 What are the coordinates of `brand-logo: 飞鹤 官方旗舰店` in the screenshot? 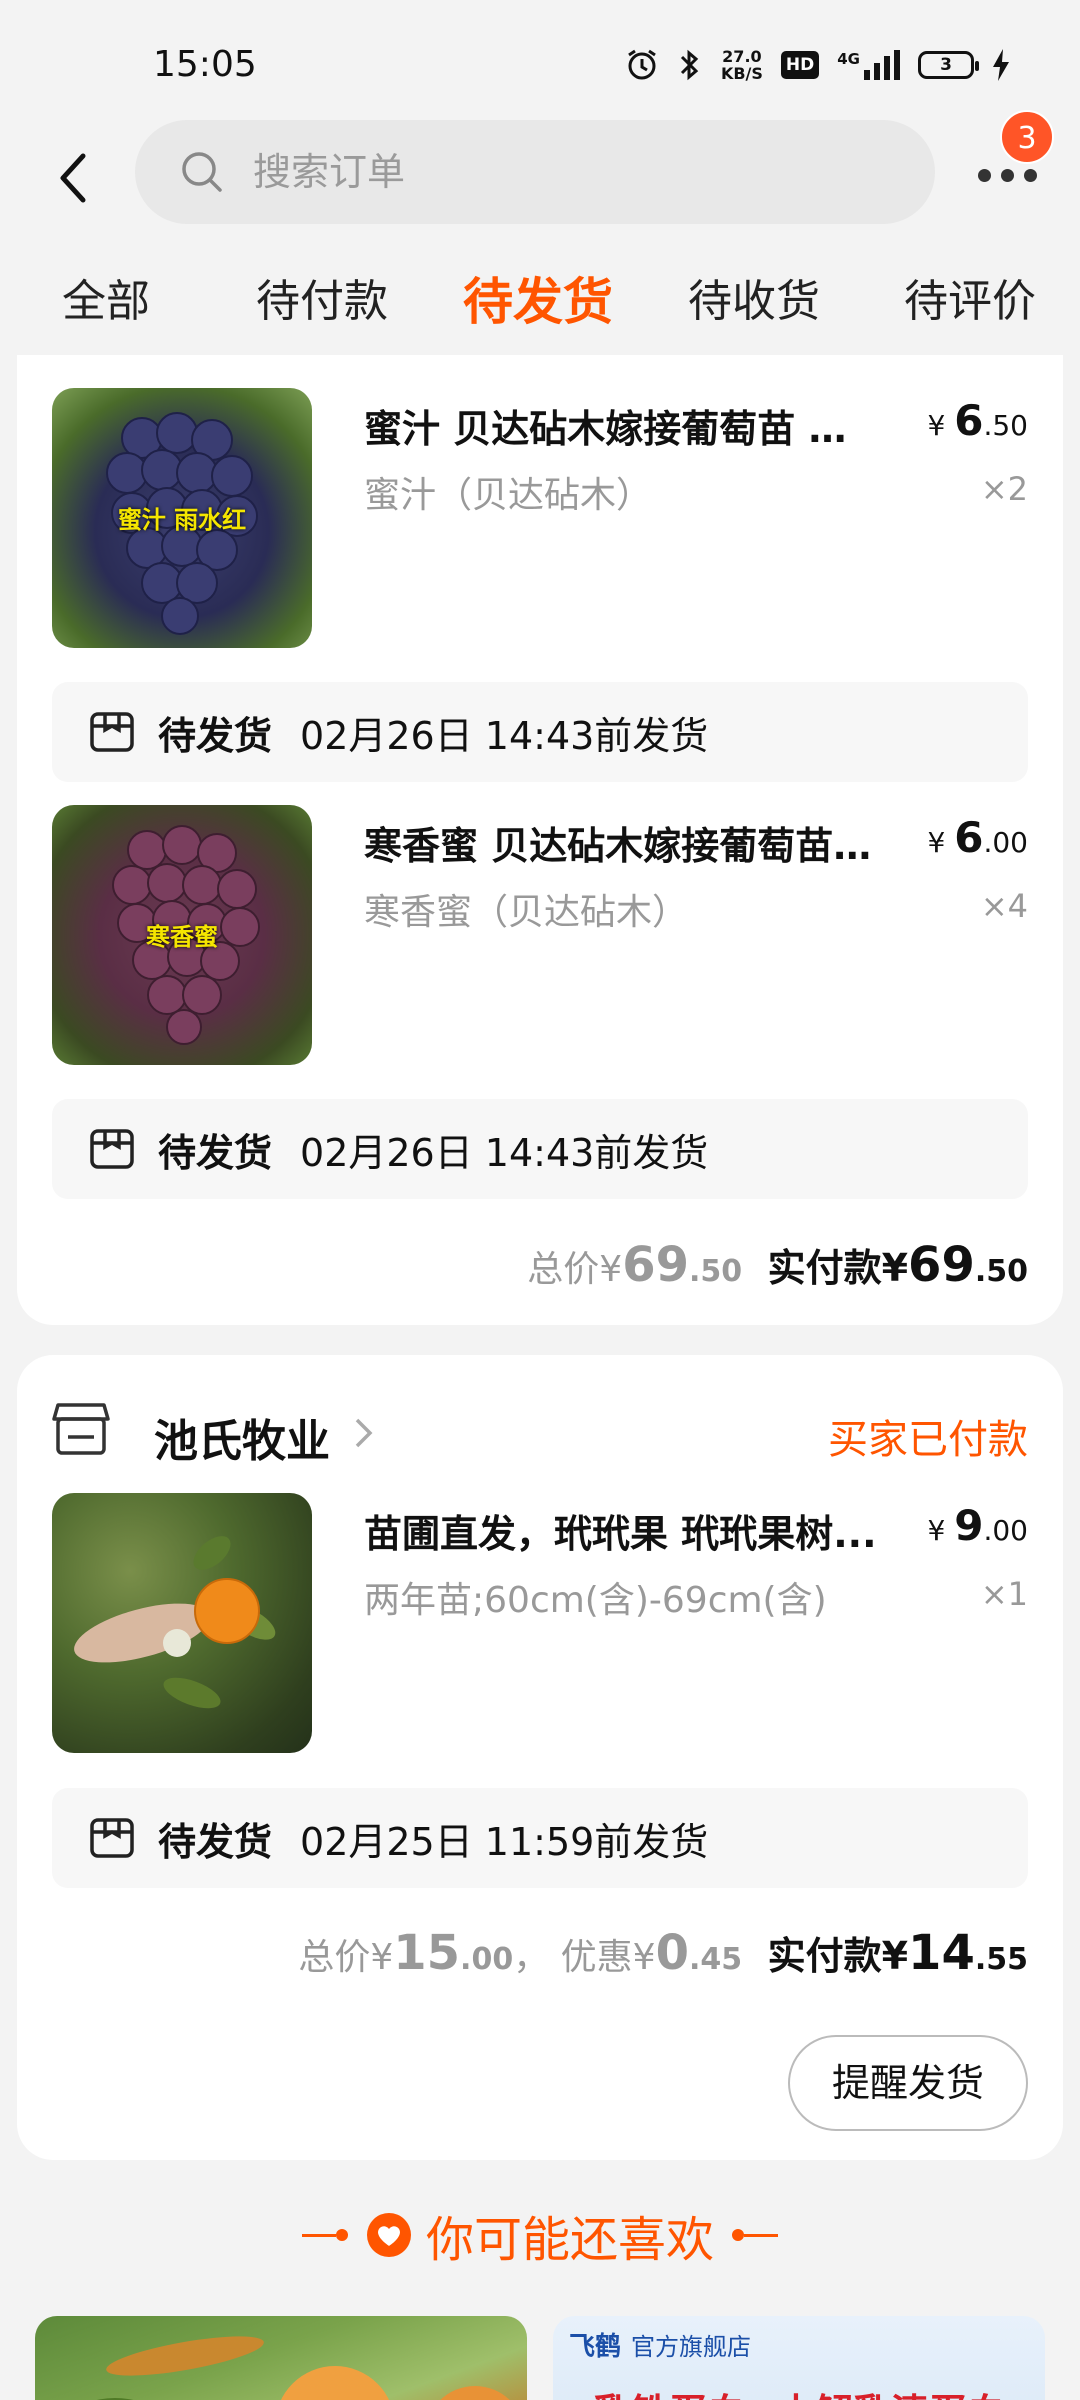 It's located at (660, 2347).